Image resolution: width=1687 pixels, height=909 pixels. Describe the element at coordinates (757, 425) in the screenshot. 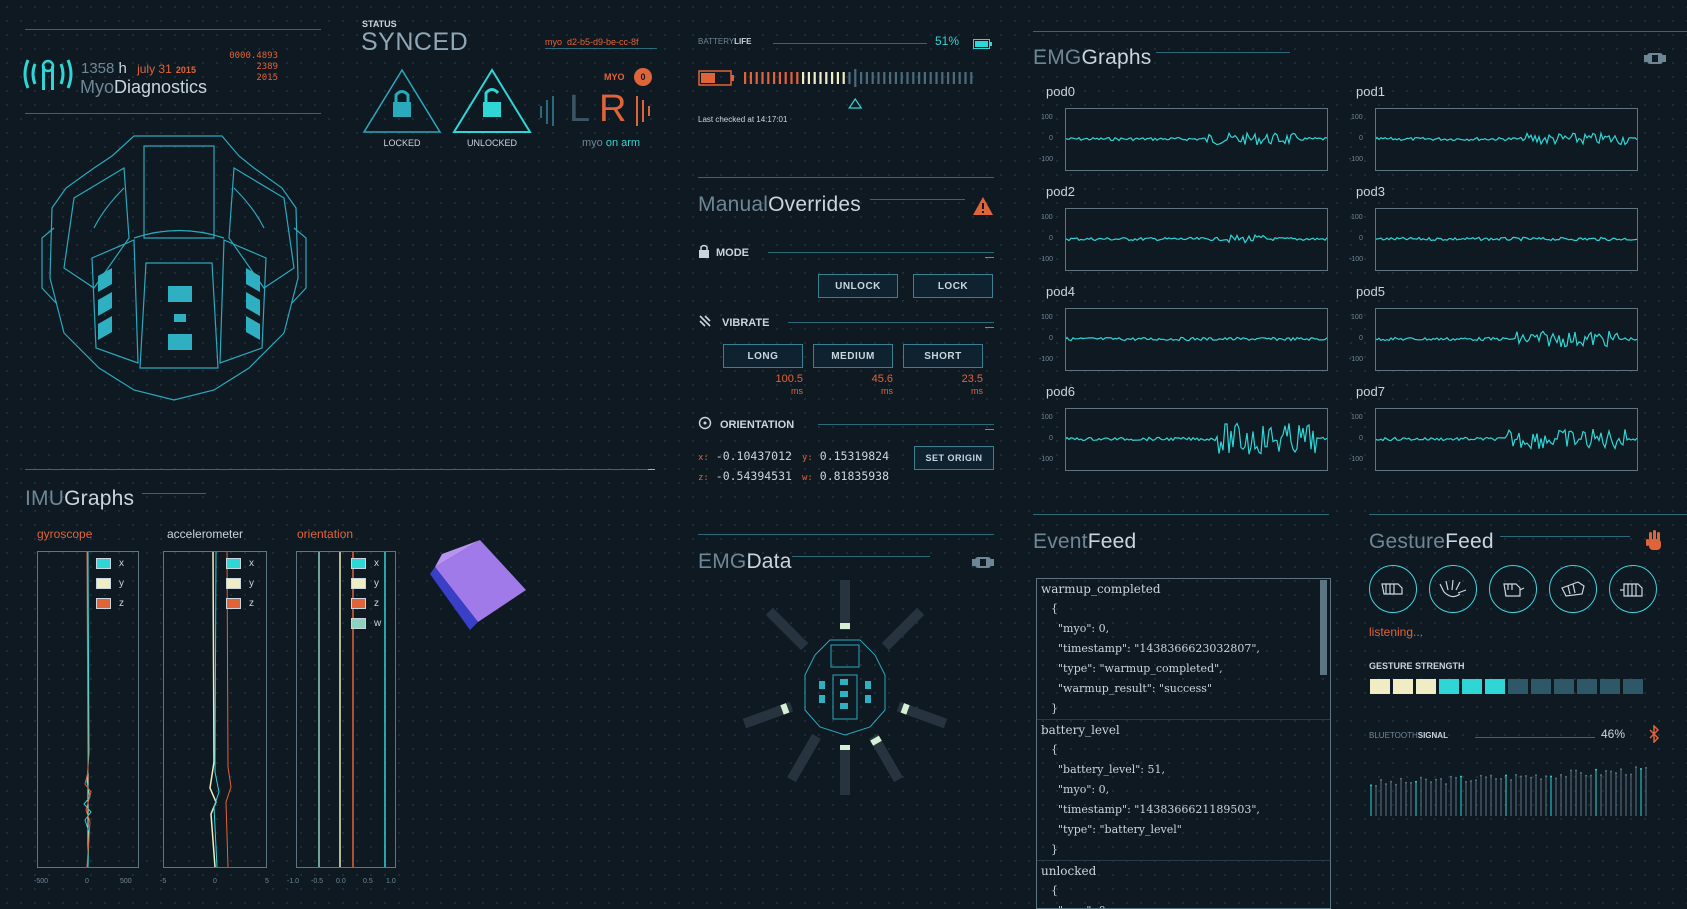

I see `orientation-label: ORIENTATION` at that location.